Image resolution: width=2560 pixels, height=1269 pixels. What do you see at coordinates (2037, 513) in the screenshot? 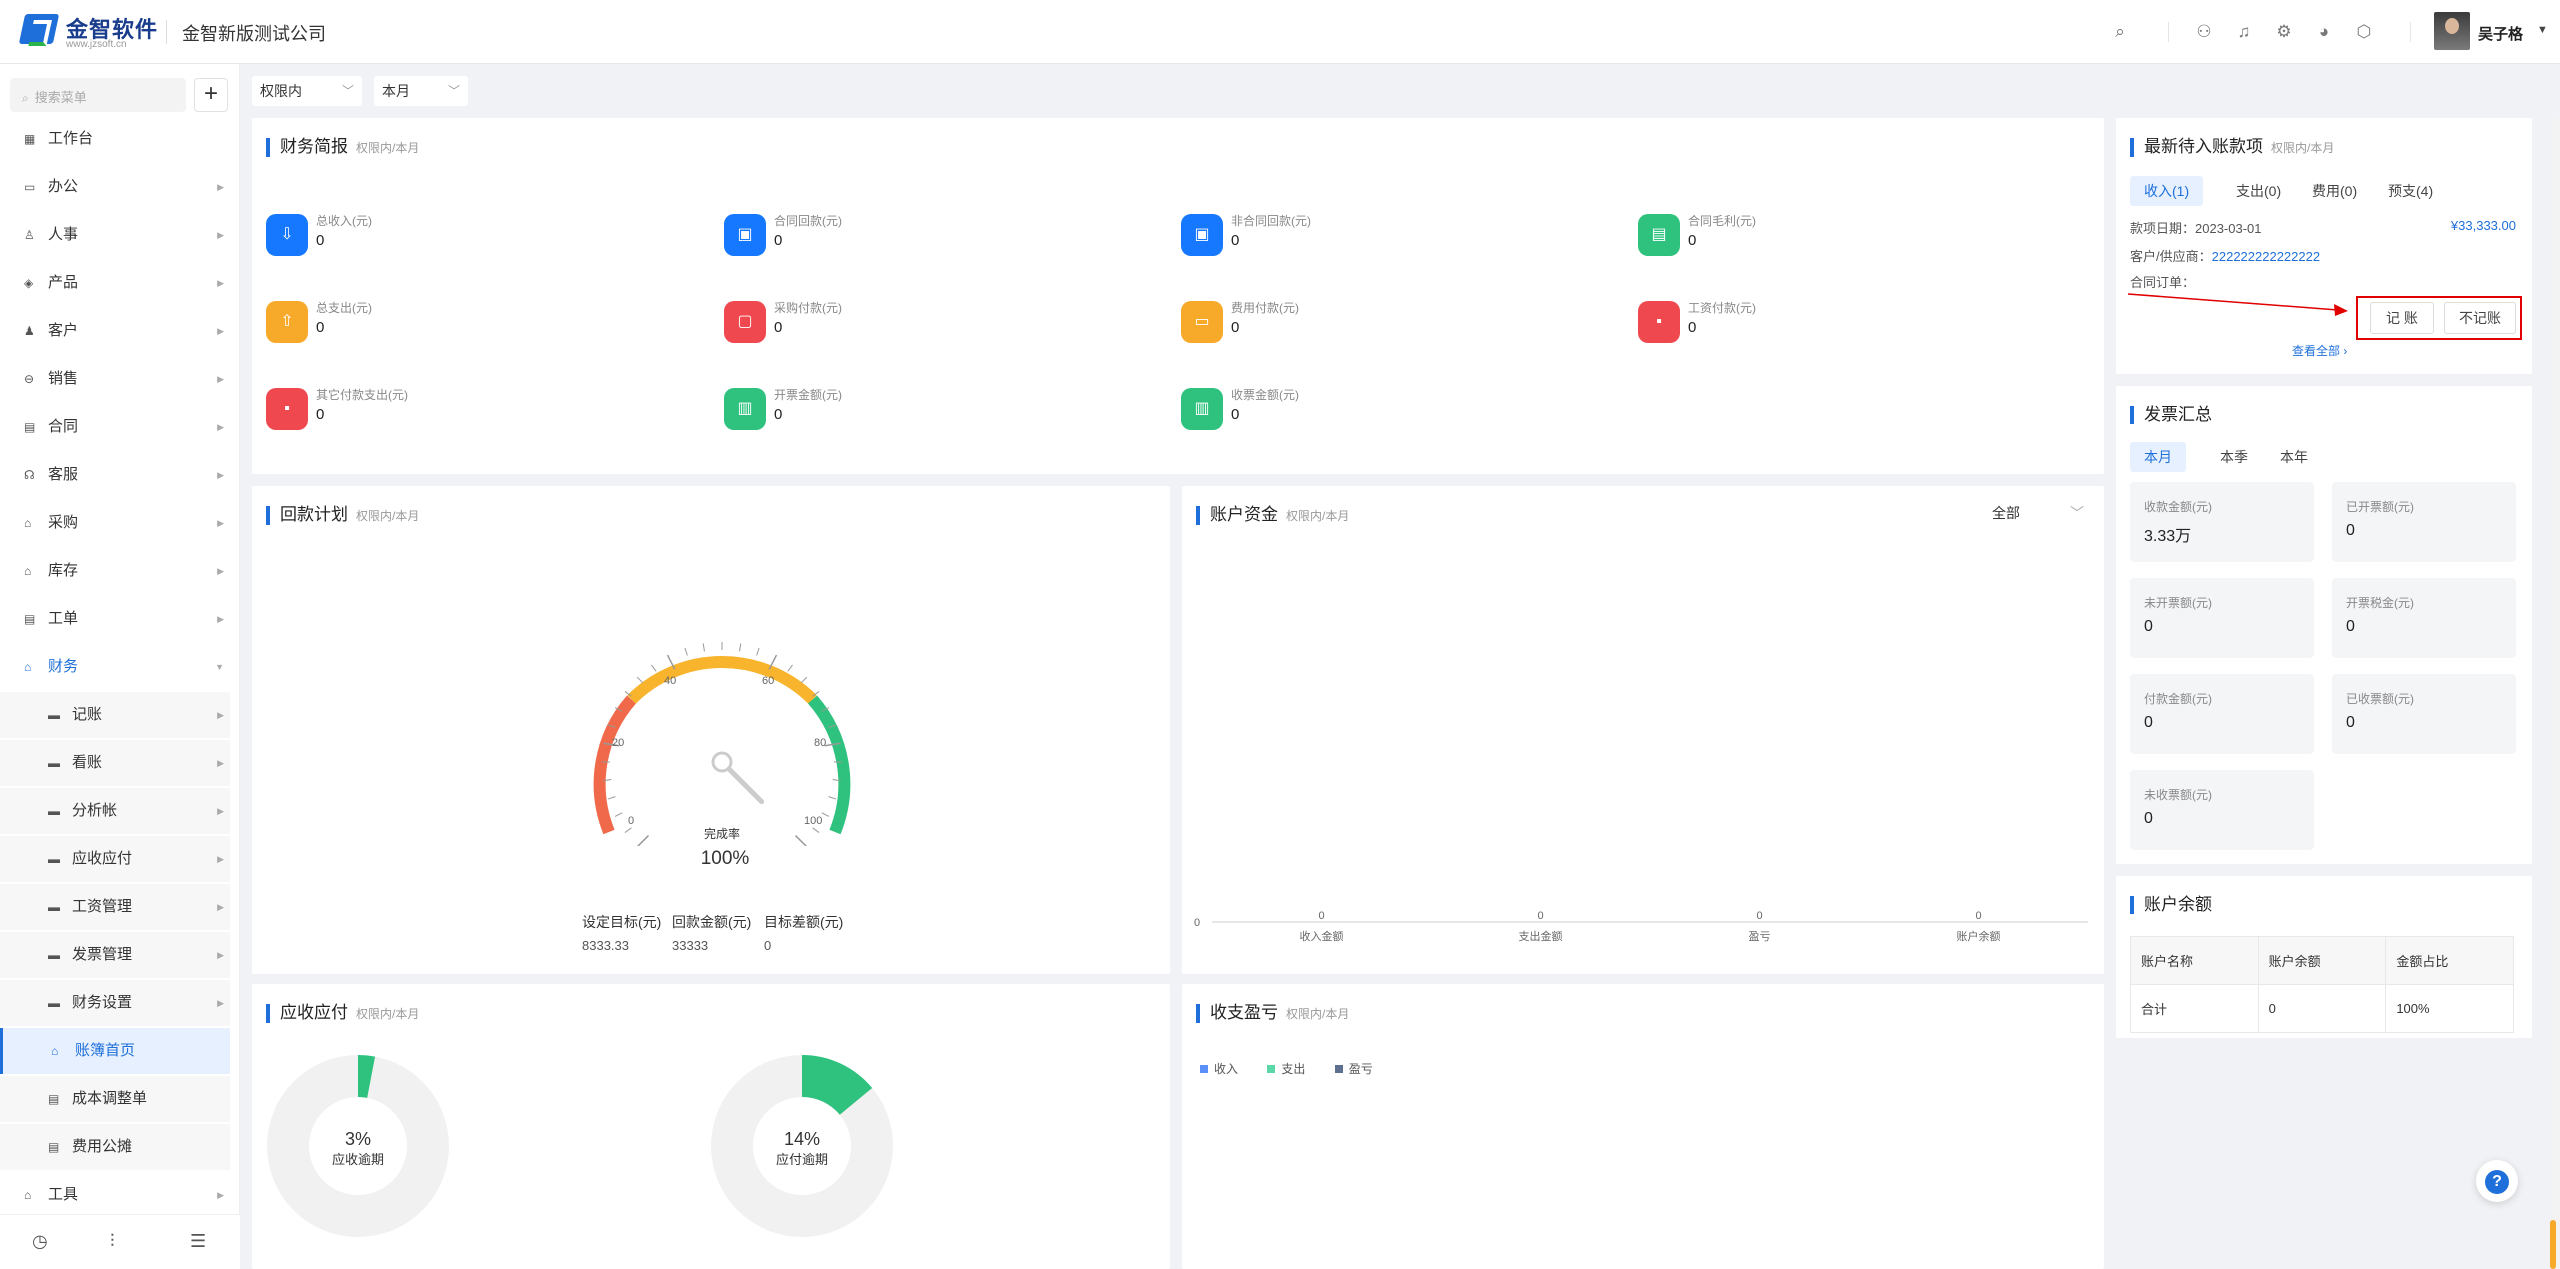
I see `account-select: 全部 ﹀` at bounding box center [2037, 513].